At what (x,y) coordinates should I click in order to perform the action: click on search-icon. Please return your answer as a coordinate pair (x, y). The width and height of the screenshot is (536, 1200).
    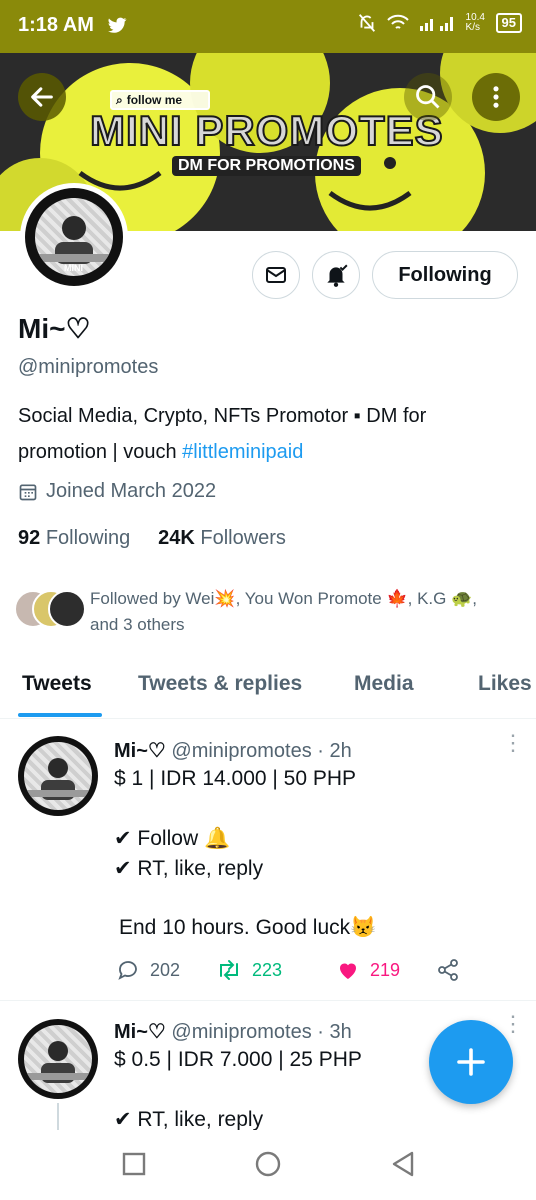
    Looking at the image, I should click on (428, 97).